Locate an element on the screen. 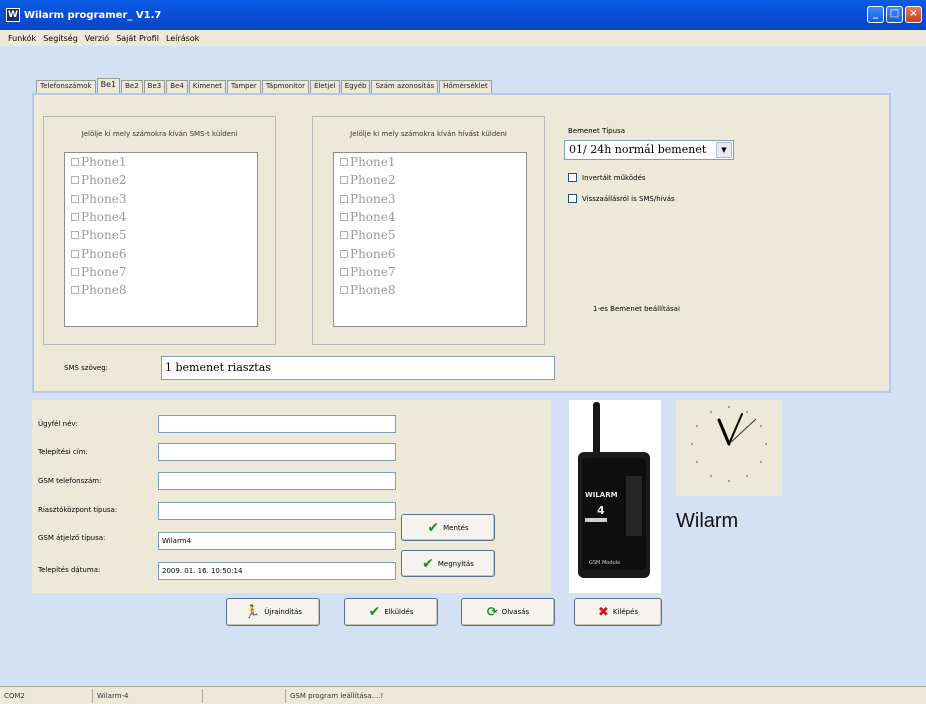  tab-tapmonitor: Tápmonitor is located at coordinates (285, 86).